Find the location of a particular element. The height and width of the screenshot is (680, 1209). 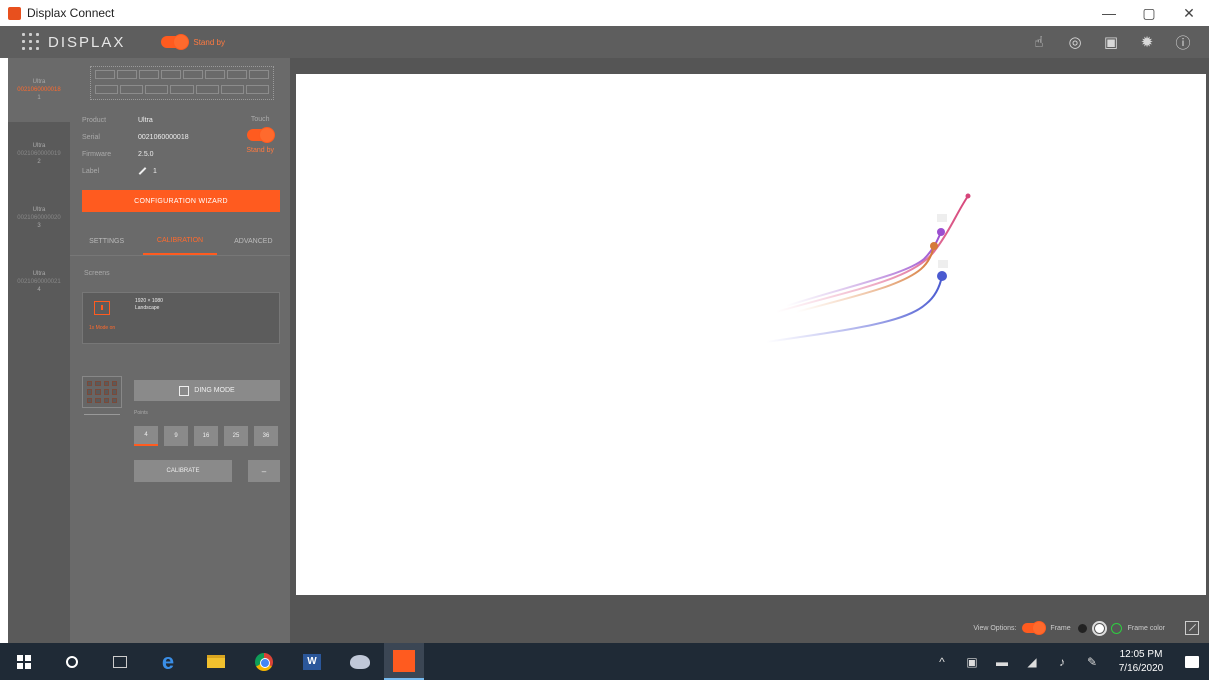

serial-label: Serial is located at coordinates (91, 137).